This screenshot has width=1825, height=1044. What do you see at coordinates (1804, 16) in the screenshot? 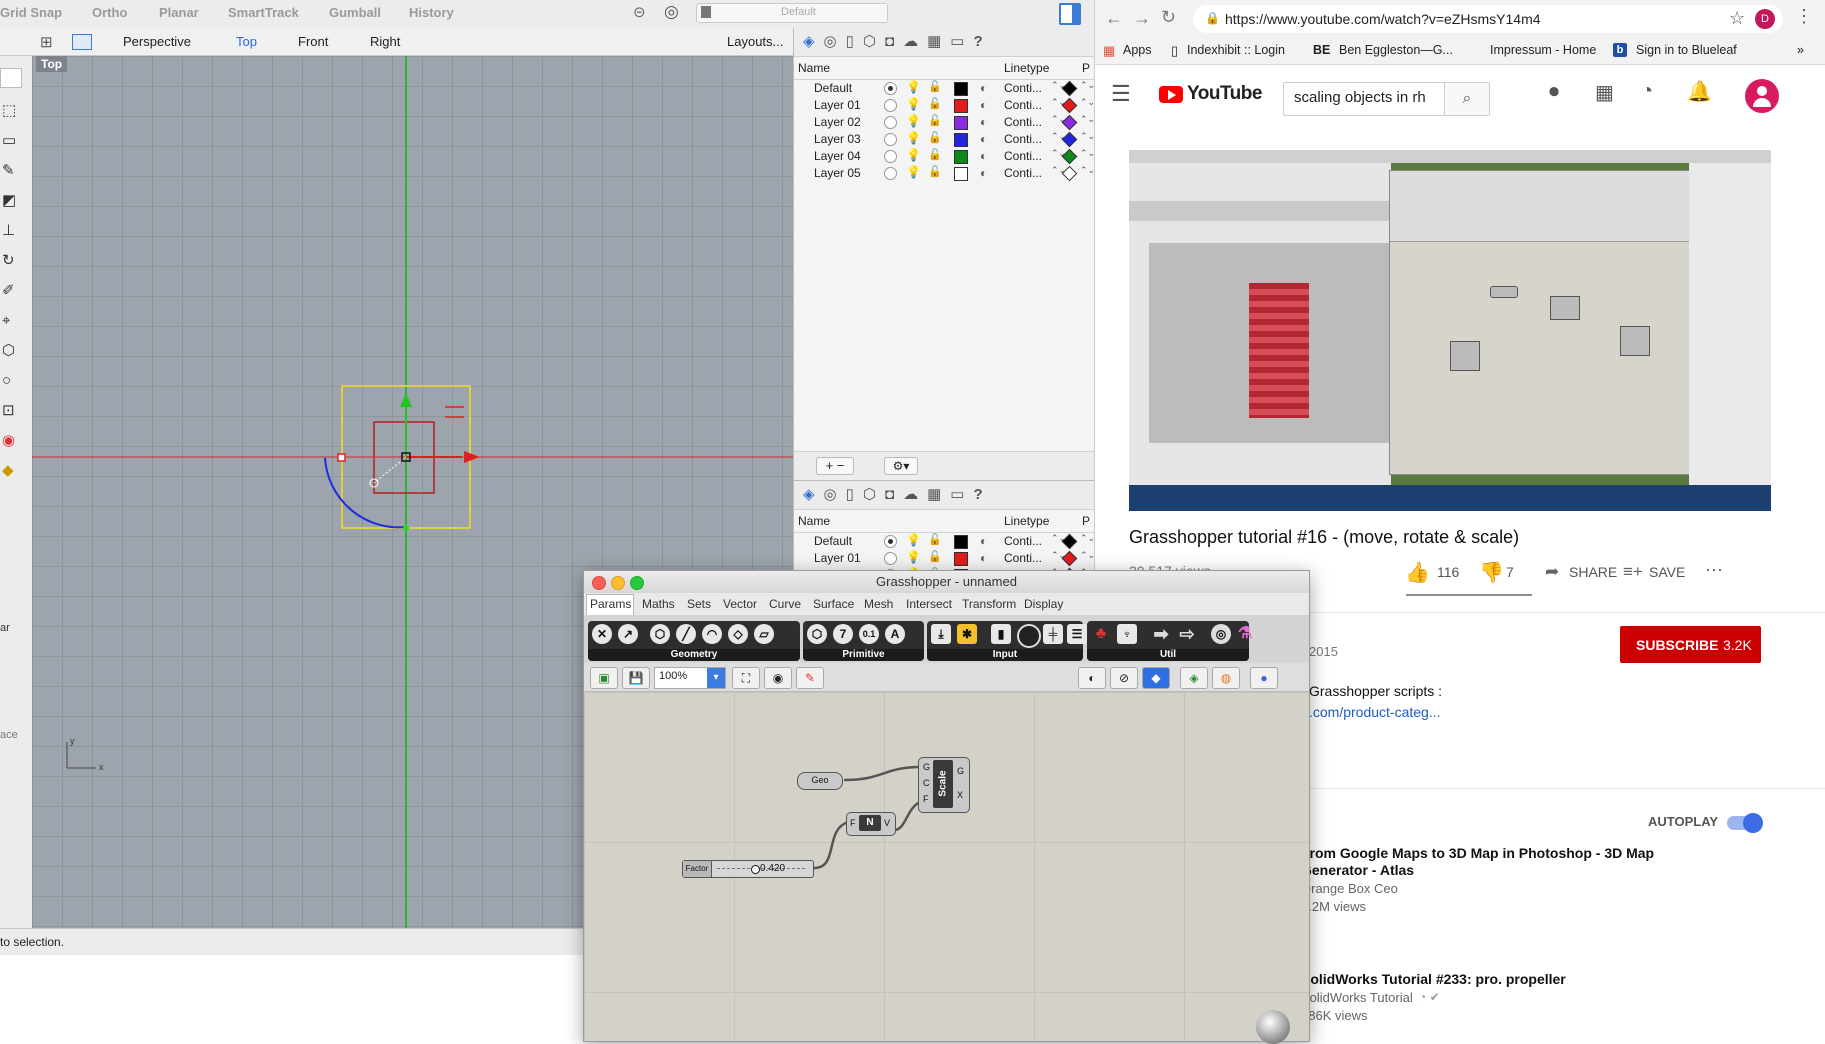
I see `menu-kebab-icon: ⋮` at bounding box center [1804, 16].